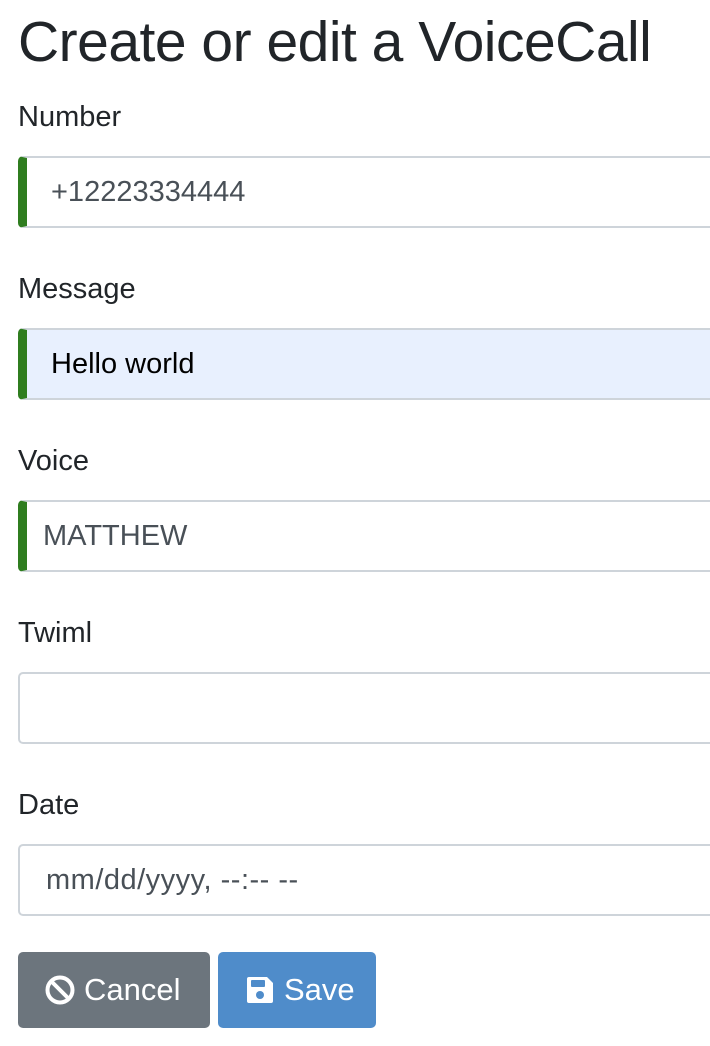 The image size is (710, 1046). What do you see at coordinates (77, 289) in the screenshot?
I see `message-label: Message` at bounding box center [77, 289].